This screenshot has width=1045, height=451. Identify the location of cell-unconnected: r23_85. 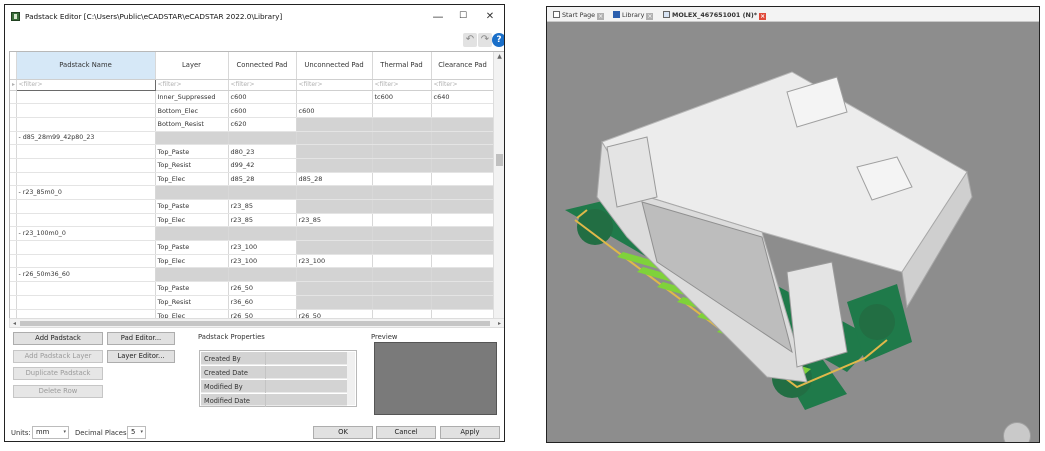
(334, 220).